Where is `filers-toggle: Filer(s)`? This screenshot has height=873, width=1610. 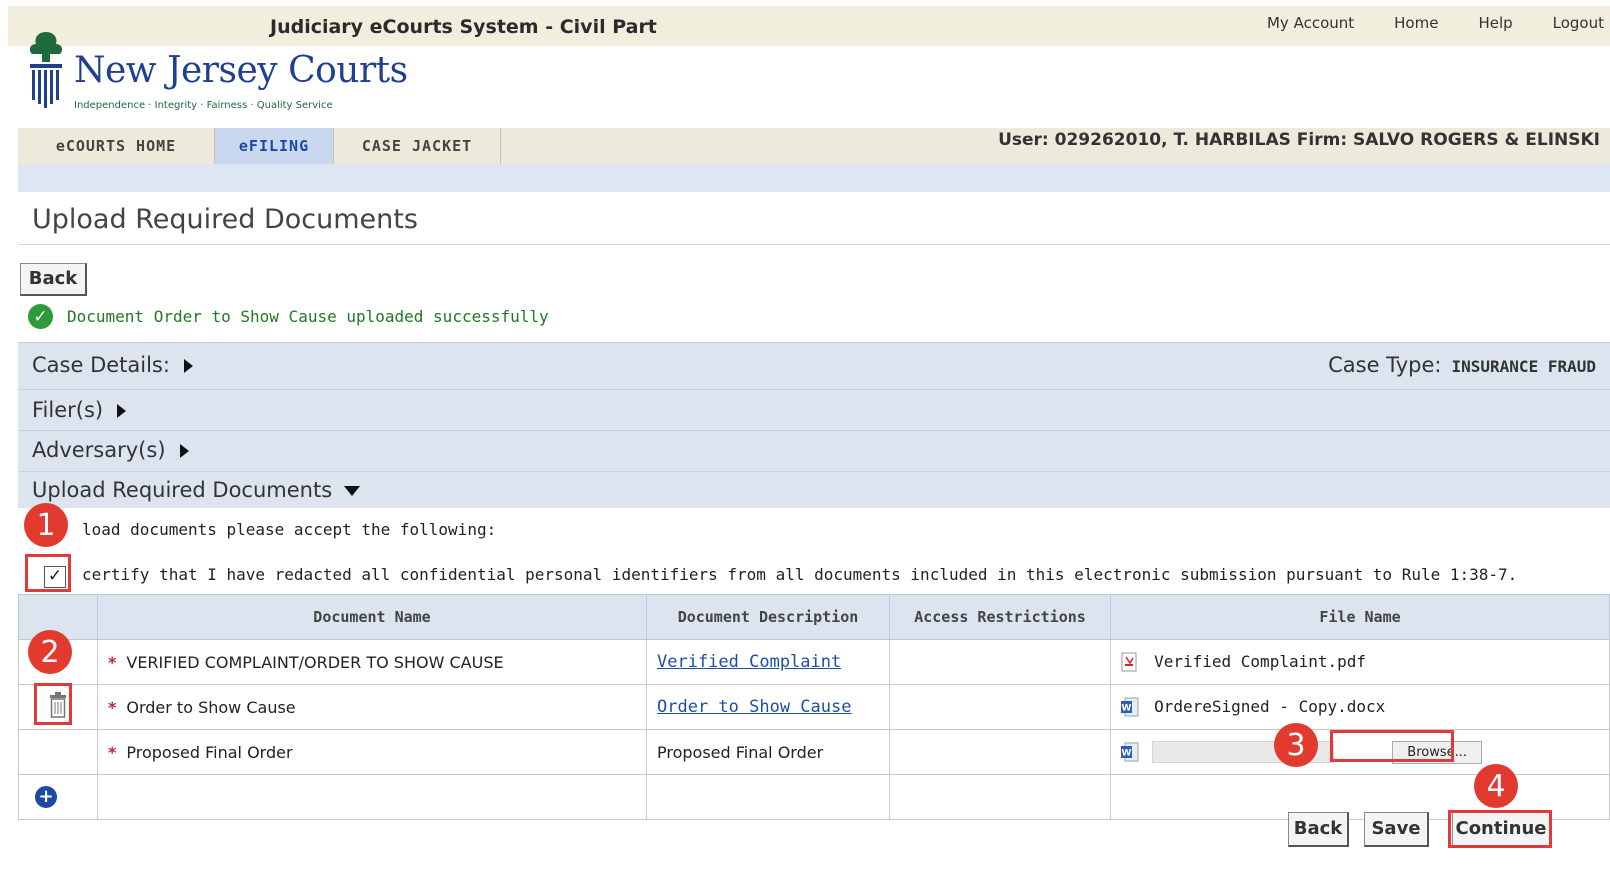
filers-toggle: Filer(s) is located at coordinates (79, 410).